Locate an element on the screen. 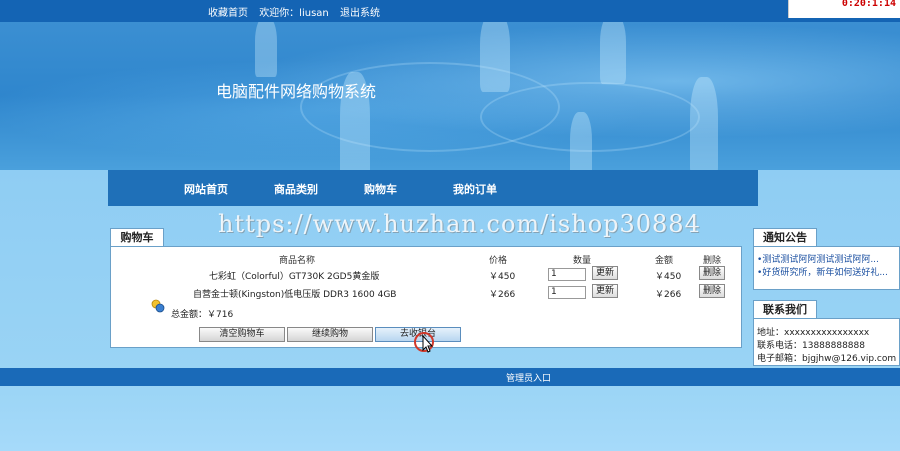 This screenshot has height=451, width=900. notice-title: 通知公告 is located at coordinates (785, 237).